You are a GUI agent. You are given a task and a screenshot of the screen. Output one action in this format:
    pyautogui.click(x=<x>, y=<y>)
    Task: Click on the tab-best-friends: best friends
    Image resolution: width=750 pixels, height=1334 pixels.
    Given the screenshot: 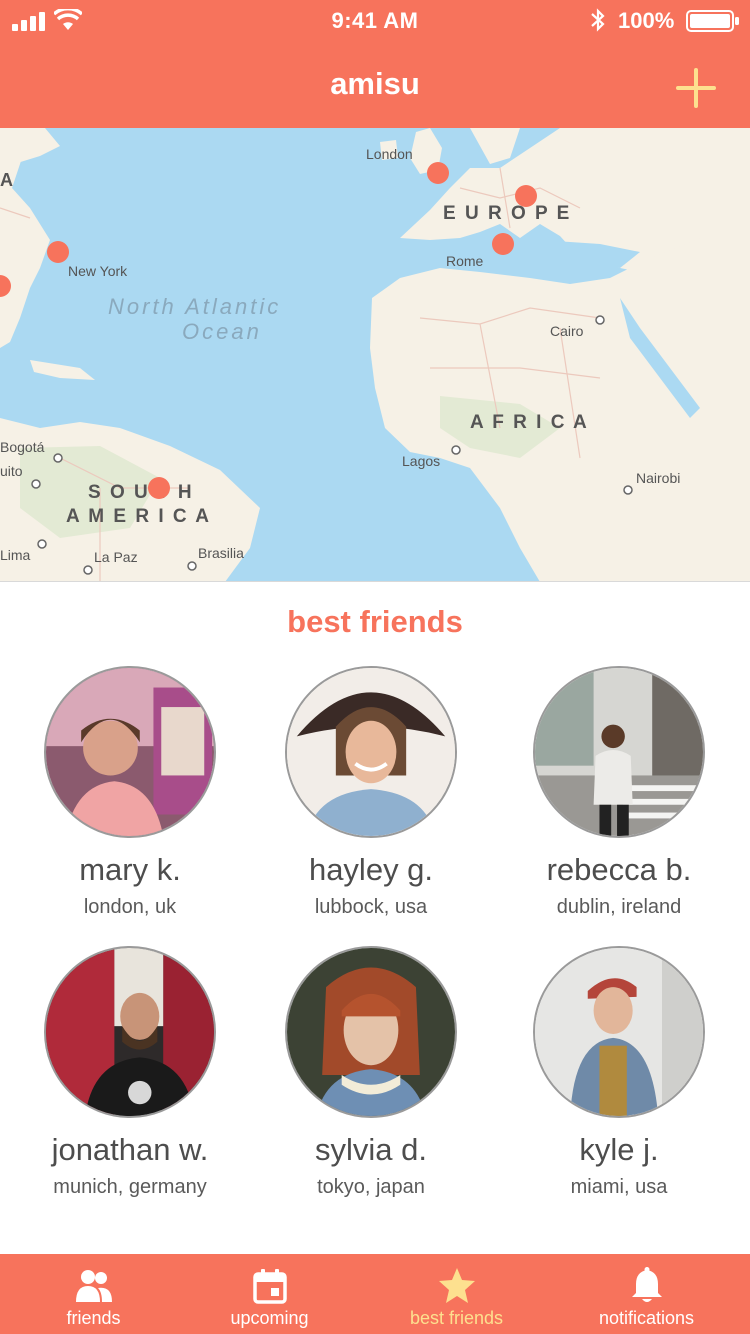 What is the action you would take?
    pyautogui.click(x=456, y=1294)
    